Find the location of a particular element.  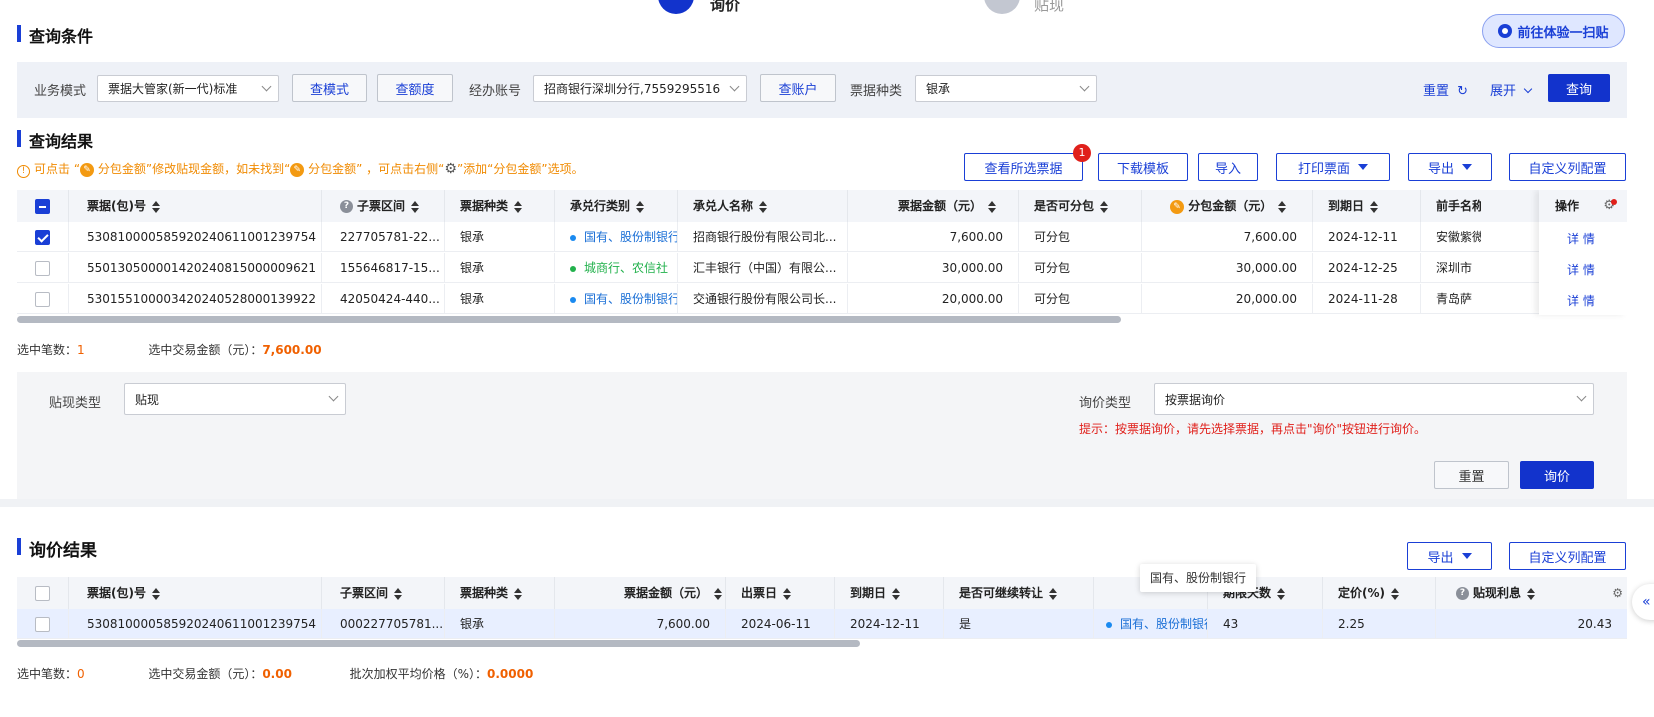

col-transferable-label: 是否可继续转让 is located at coordinates (1001, 593).